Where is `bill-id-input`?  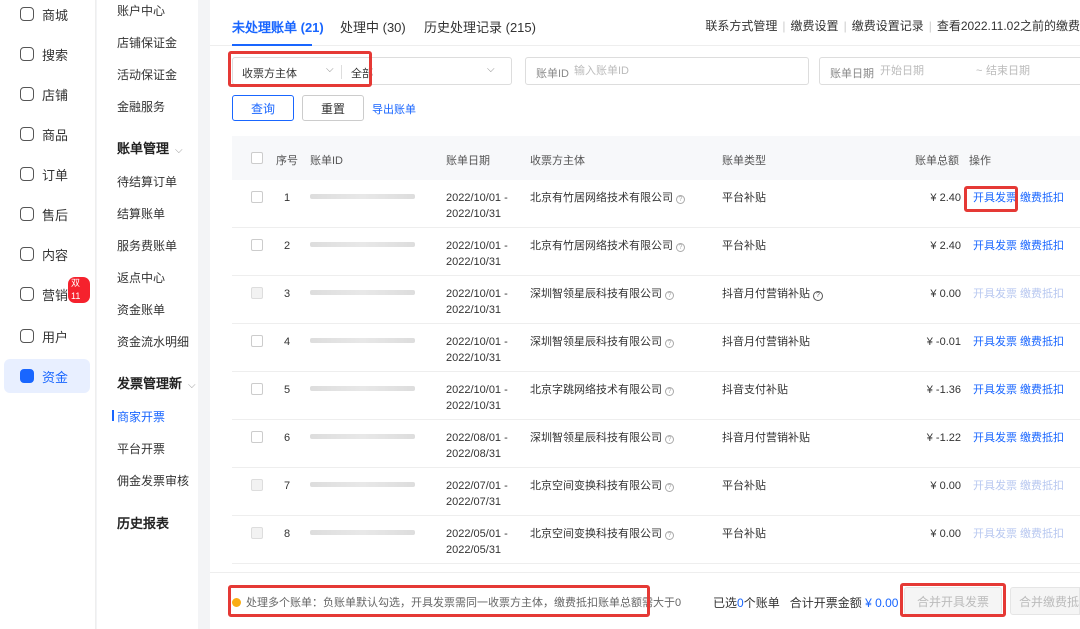
bill-id-input is located at coordinates (684, 71).